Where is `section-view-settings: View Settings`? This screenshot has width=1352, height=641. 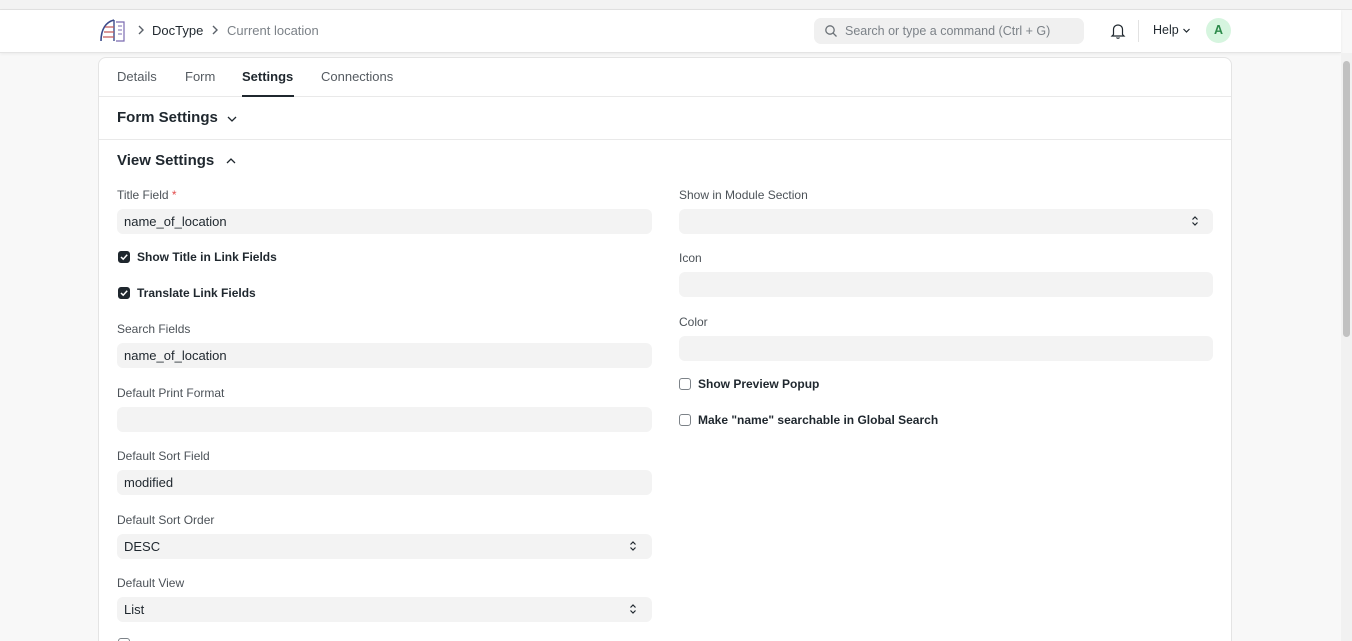
section-view-settings: View Settings is located at coordinates (165, 160).